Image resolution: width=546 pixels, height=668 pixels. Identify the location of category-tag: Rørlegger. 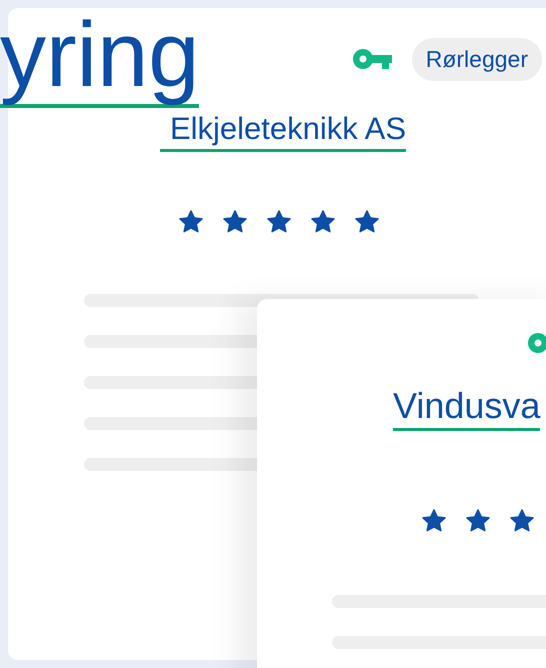
(477, 59).